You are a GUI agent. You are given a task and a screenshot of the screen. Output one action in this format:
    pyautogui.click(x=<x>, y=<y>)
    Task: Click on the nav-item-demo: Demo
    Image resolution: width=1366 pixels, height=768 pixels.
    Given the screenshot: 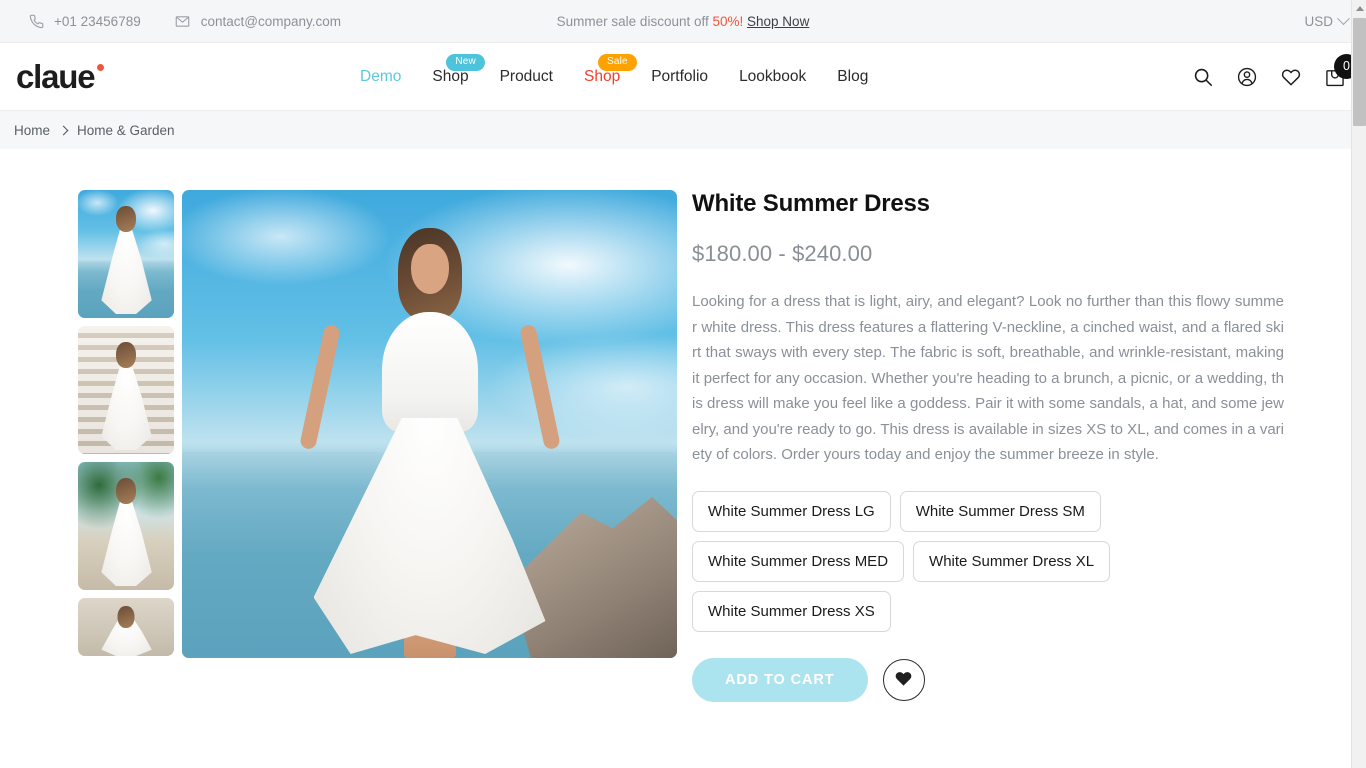 What is the action you would take?
    pyautogui.click(x=380, y=77)
    